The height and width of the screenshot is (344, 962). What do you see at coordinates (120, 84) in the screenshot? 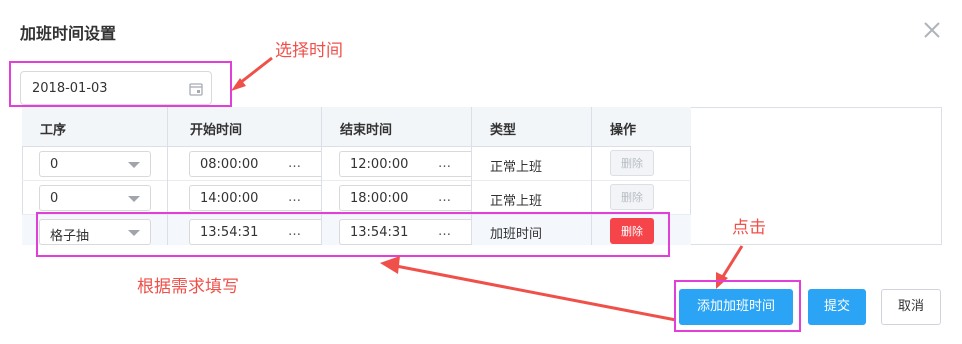
I see `date-highlight-box` at bounding box center [120, 84].